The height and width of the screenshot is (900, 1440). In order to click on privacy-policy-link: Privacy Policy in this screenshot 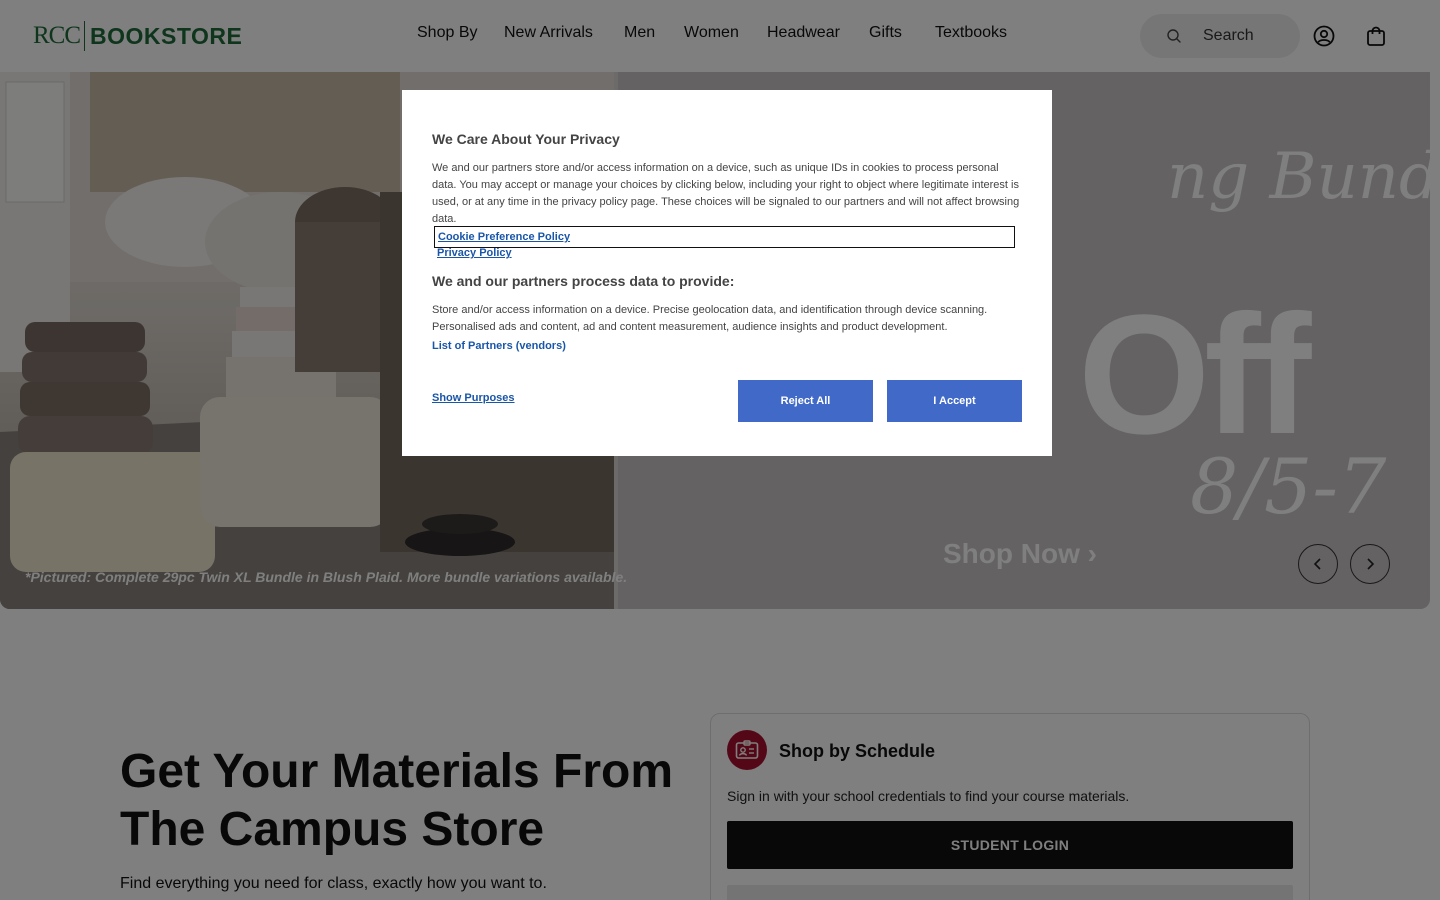, I will do `click(474, 253)`.